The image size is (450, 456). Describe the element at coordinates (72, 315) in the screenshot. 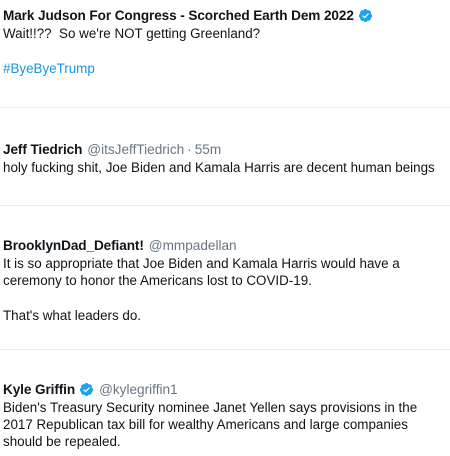

I see `tweet-text-continued: That's what leaders do.` at that location.